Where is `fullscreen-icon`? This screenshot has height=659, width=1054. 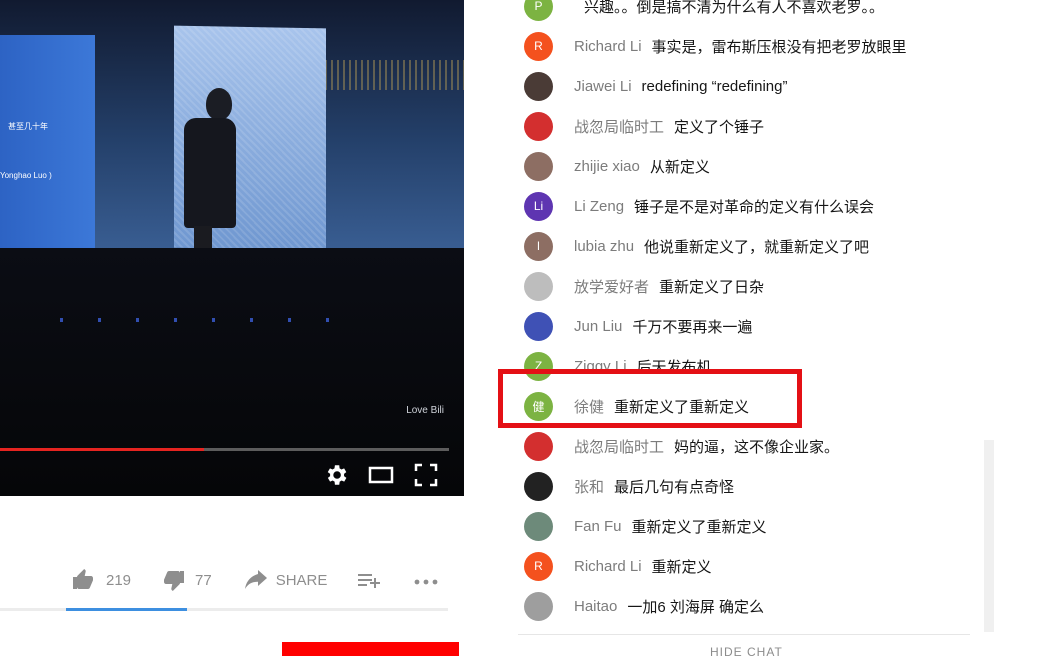 fullscreen-icon is located at coordinates (427, 475).